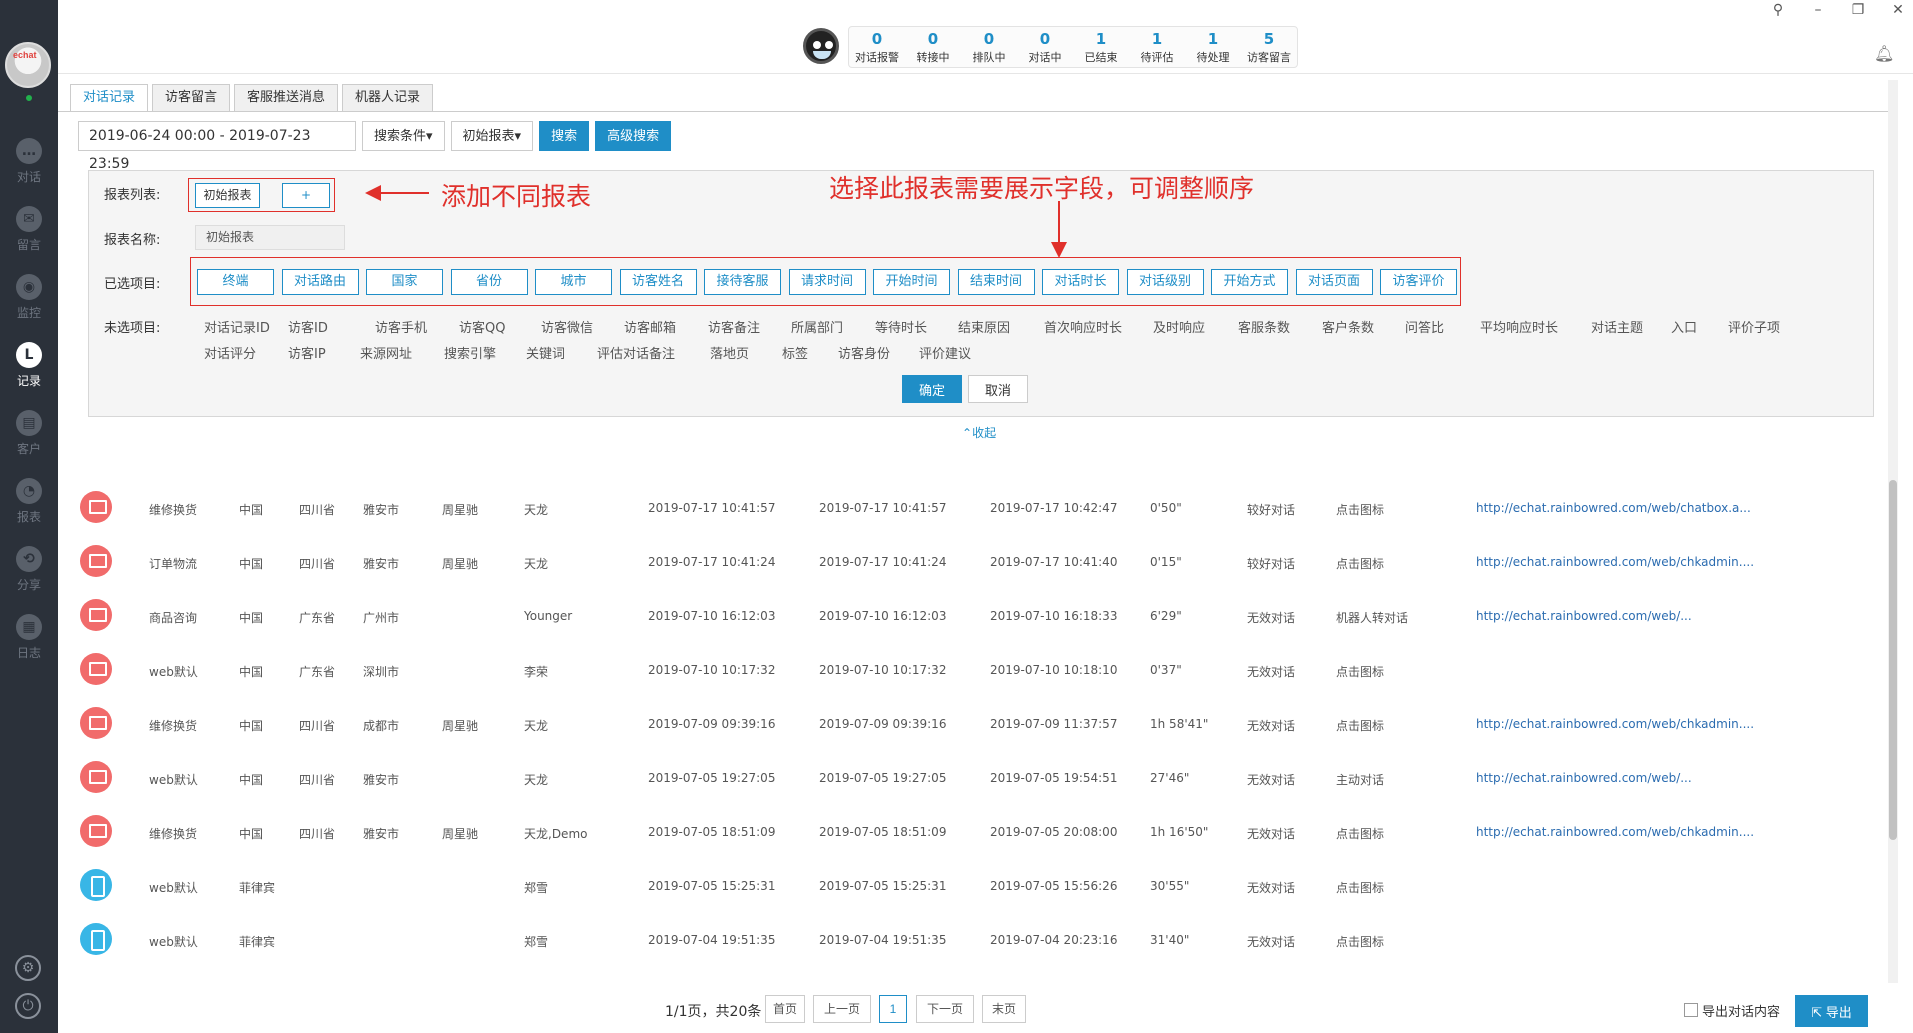 This screenshot has width=1913, height=1033. I want to click on bell-icon: 🔔︎, so click(1884, 53).